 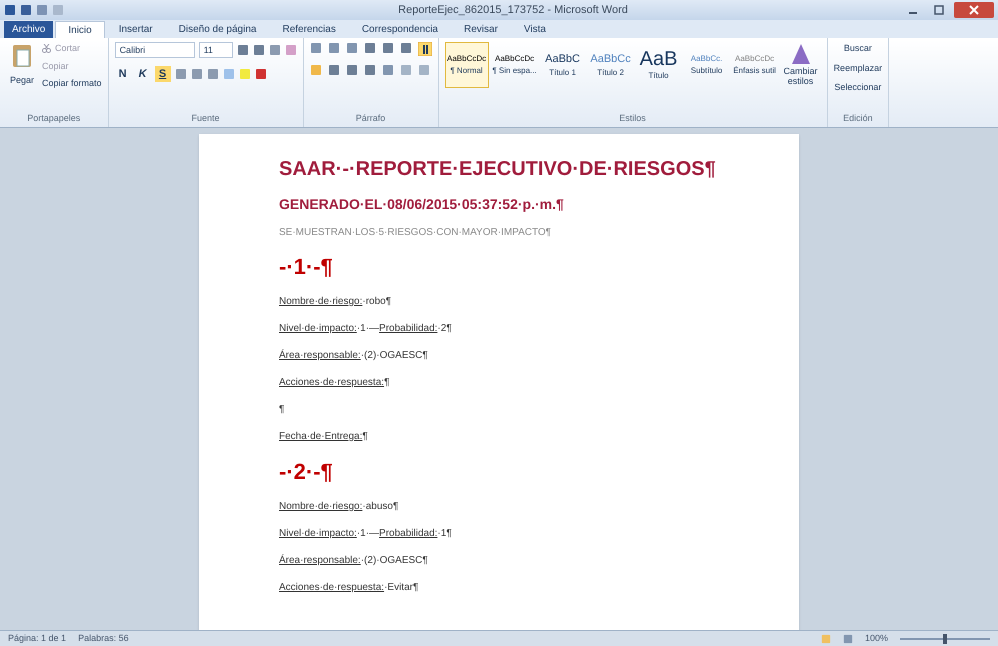 I want to click on ribbon-tab: Diseño de página, so click(x=217, y=29).